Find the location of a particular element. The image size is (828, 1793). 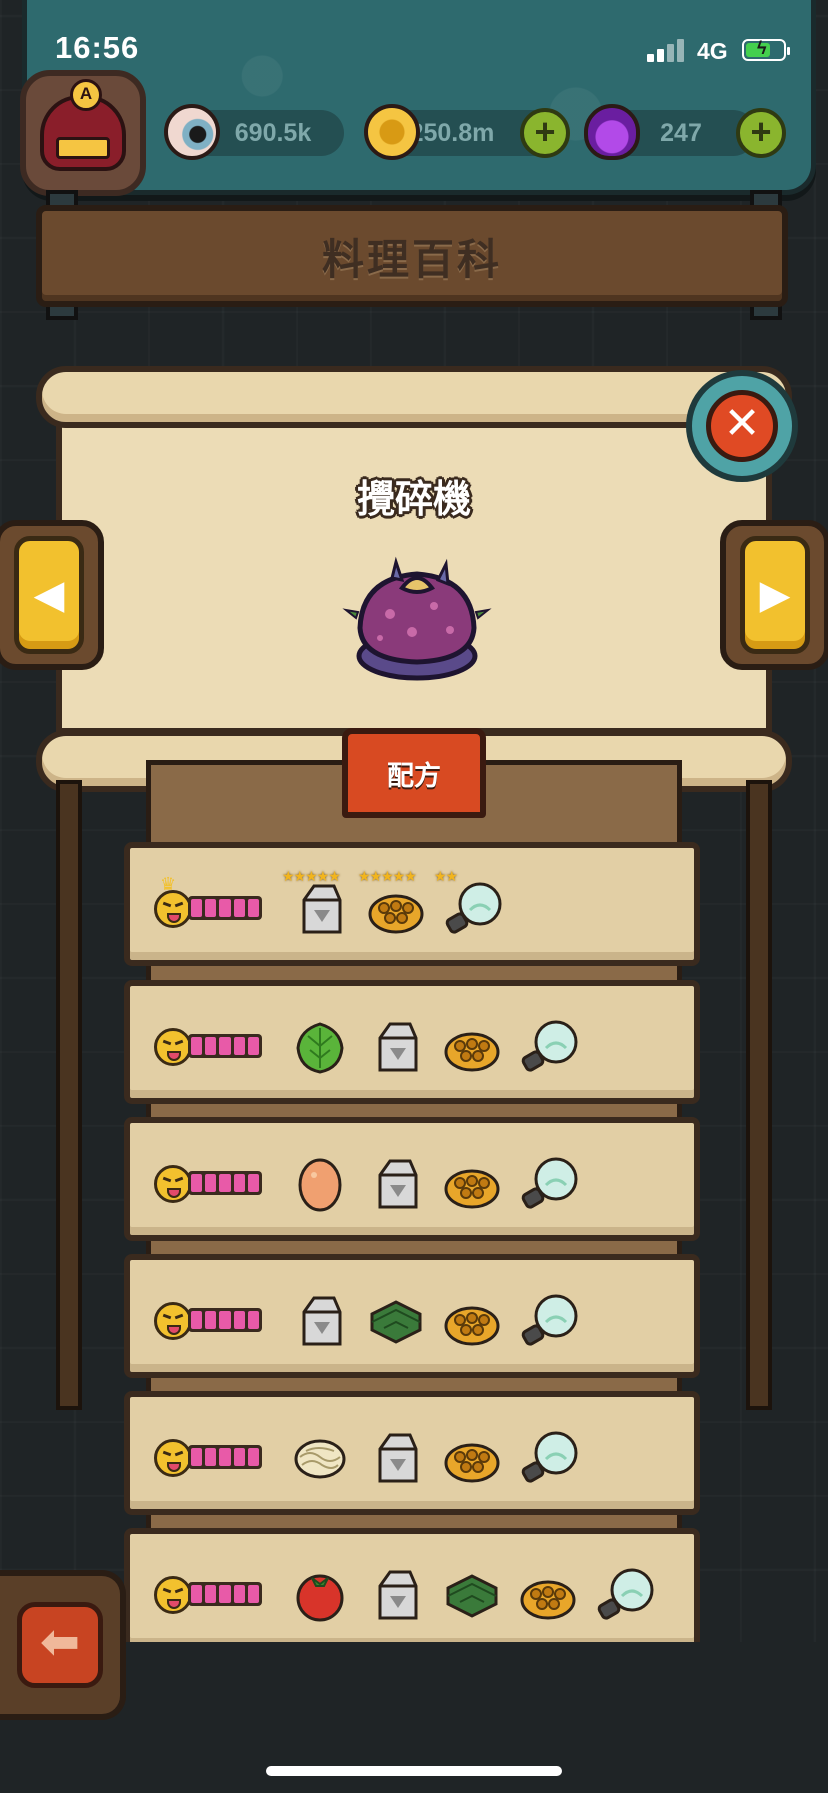

coin-value: 250.8m is located at coordinates (452, 132).